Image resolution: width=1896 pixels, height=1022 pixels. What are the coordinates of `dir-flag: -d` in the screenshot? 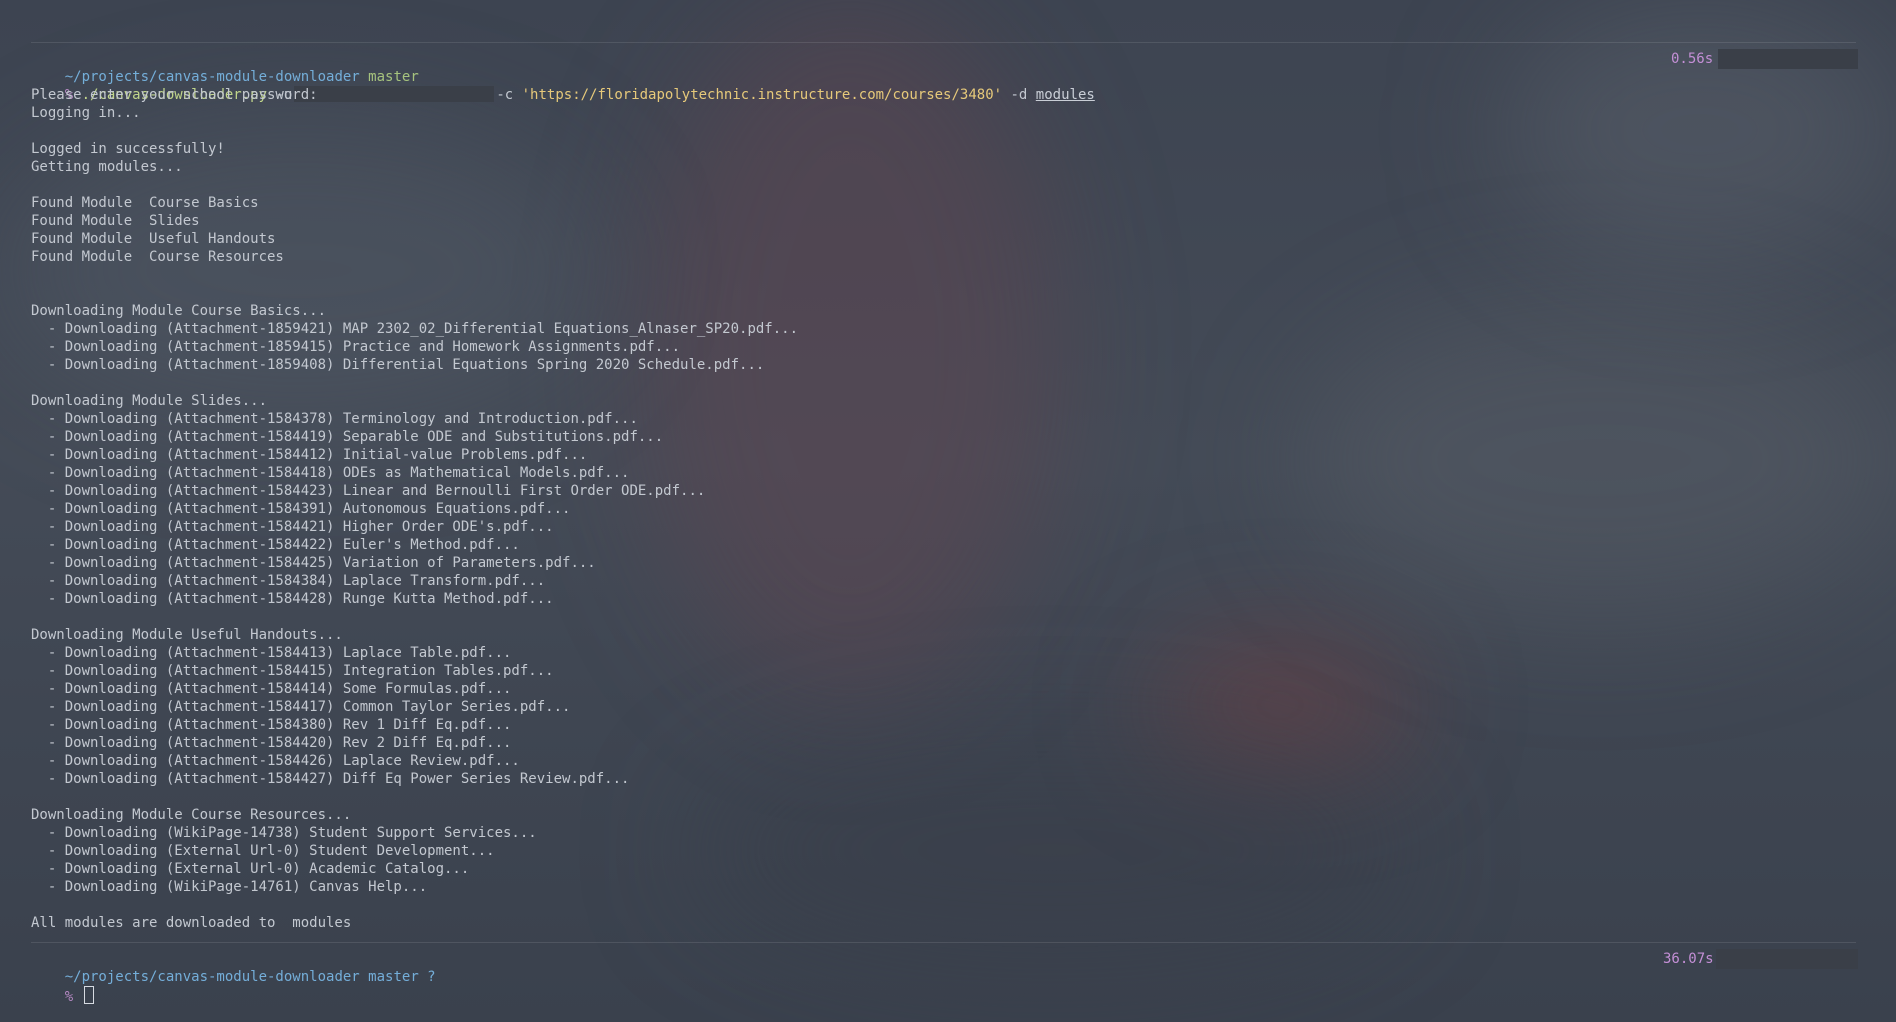 It's located at (1019, 95).